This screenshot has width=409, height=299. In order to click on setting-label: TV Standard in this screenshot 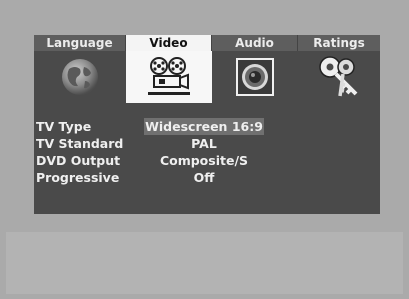, I will do `click(80, 143)`.